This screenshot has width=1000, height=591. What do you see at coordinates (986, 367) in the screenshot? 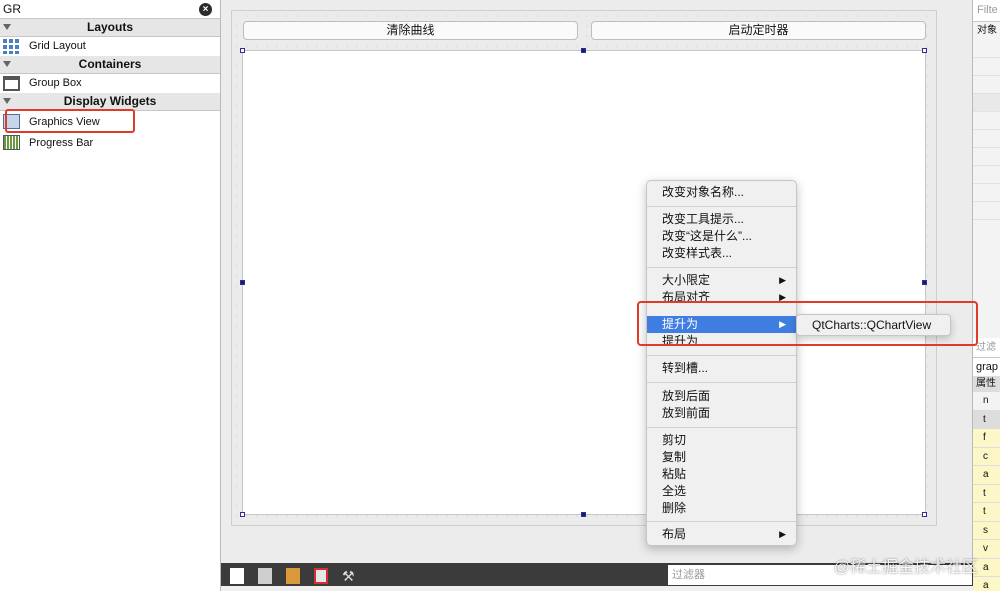
I see `property-object-name: grap` at bounding box center [986, 367].